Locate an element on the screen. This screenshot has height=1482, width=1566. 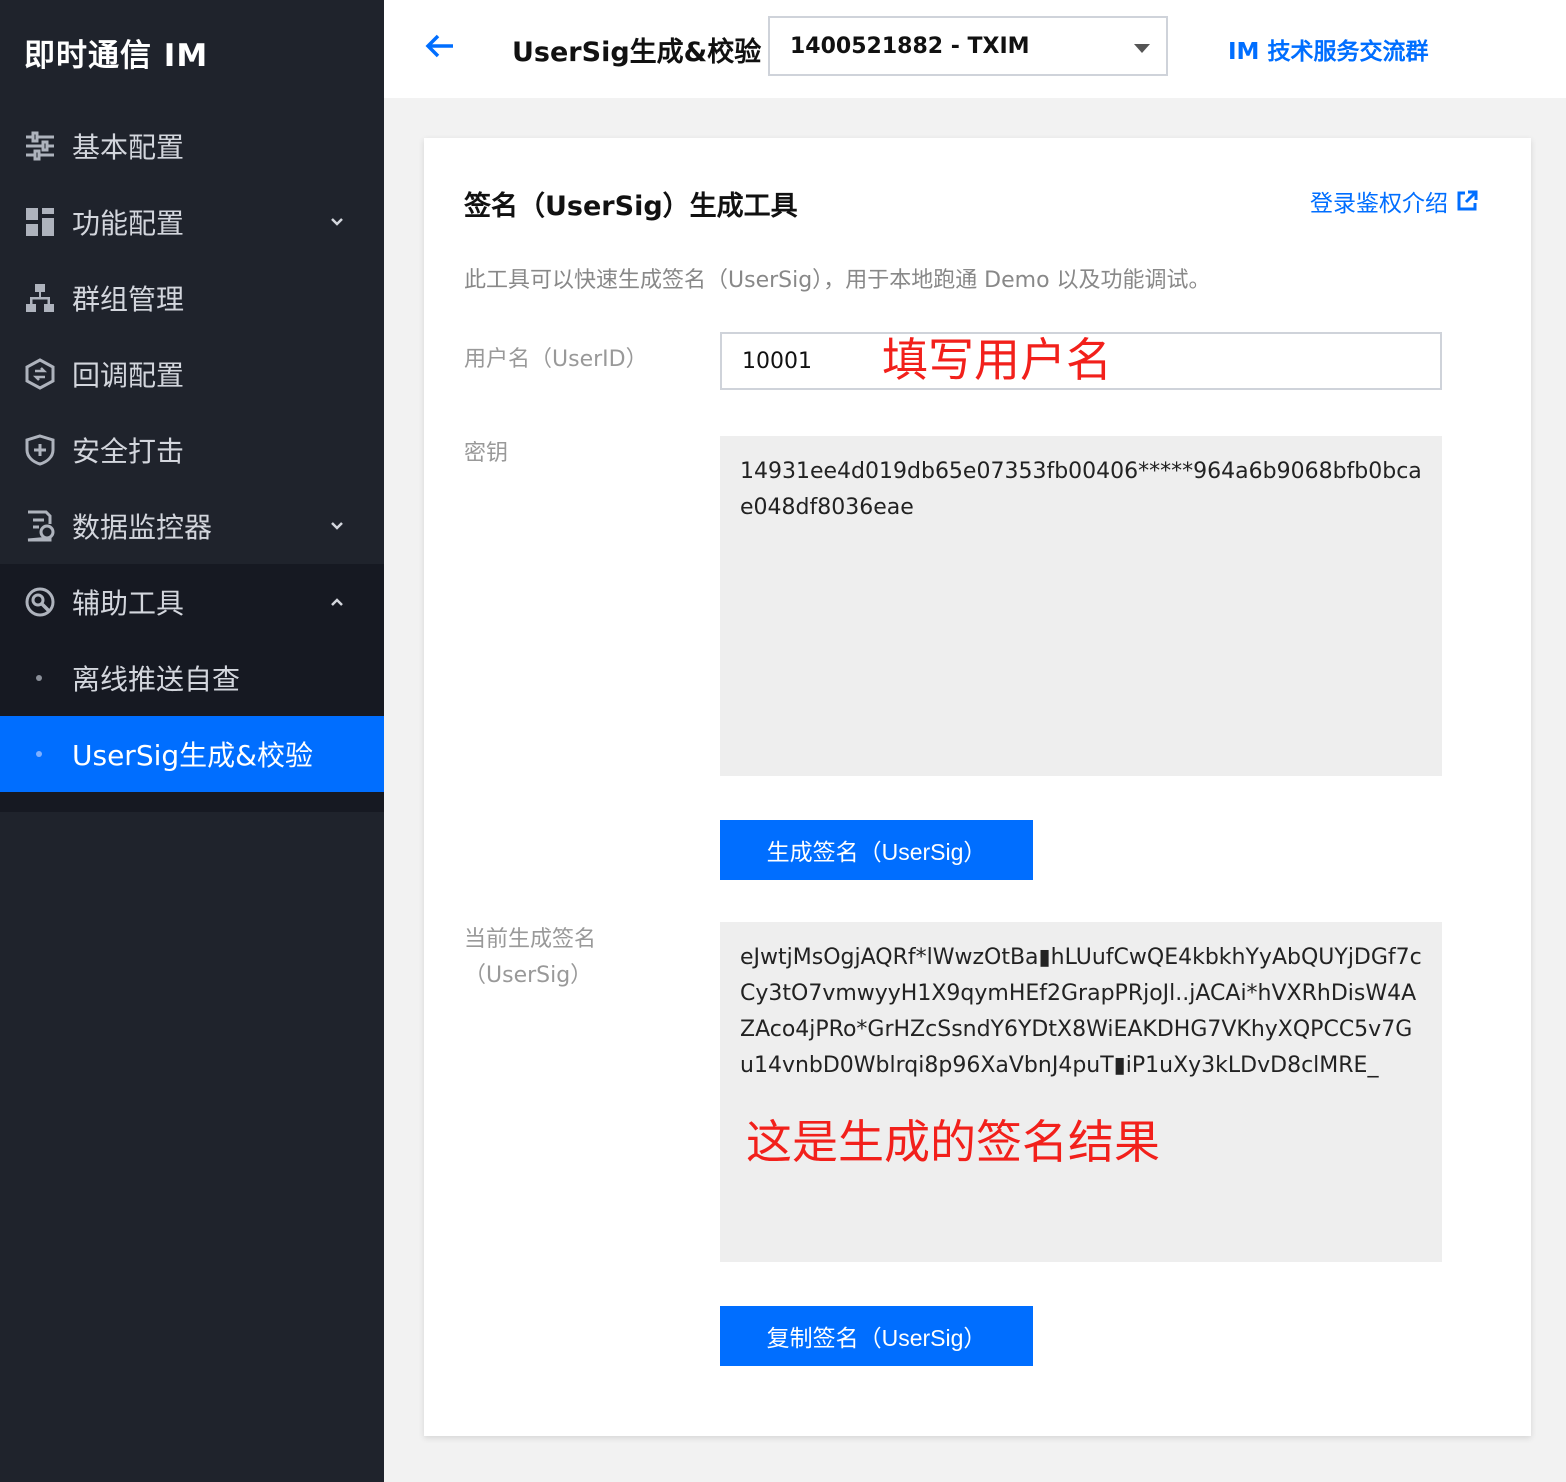
auth-intro-link: 登录鉴权介绍 is located at coordinates (1394, 201).